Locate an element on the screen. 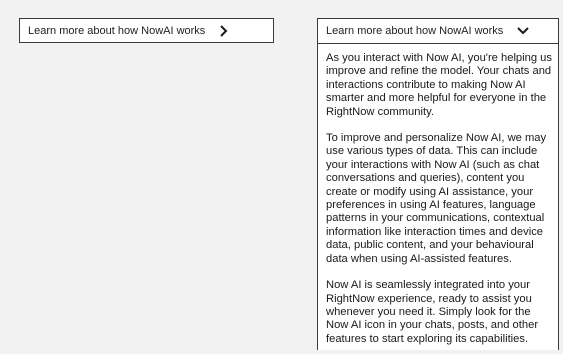 This screenshot has height=354, width=563. chevron-right-icon is located at coordinates (224, 30).